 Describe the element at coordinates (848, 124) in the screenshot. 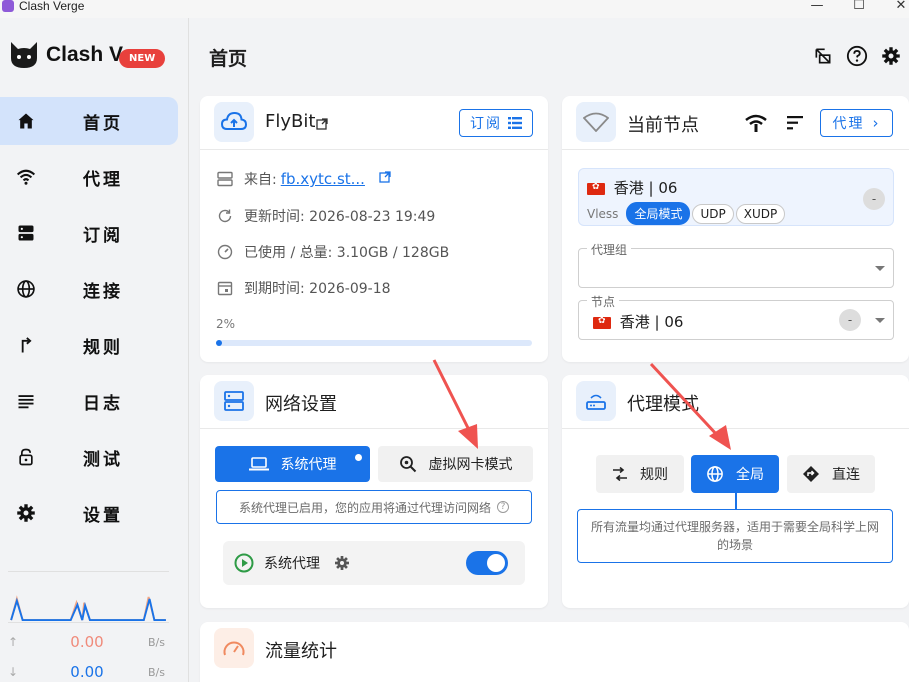

I see `proxy-page-button-label: 代理` at that location.